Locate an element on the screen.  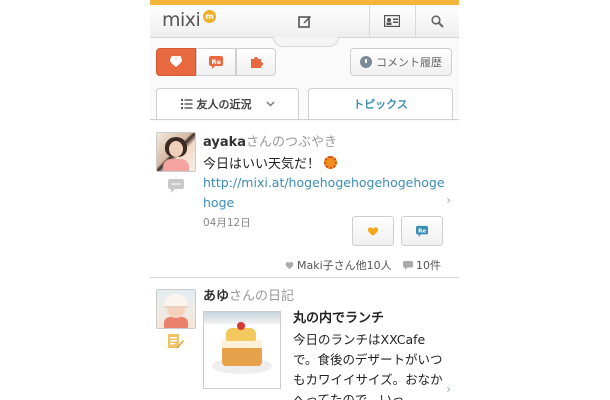
chevron-down-icon is located at coordinates (270, 104).